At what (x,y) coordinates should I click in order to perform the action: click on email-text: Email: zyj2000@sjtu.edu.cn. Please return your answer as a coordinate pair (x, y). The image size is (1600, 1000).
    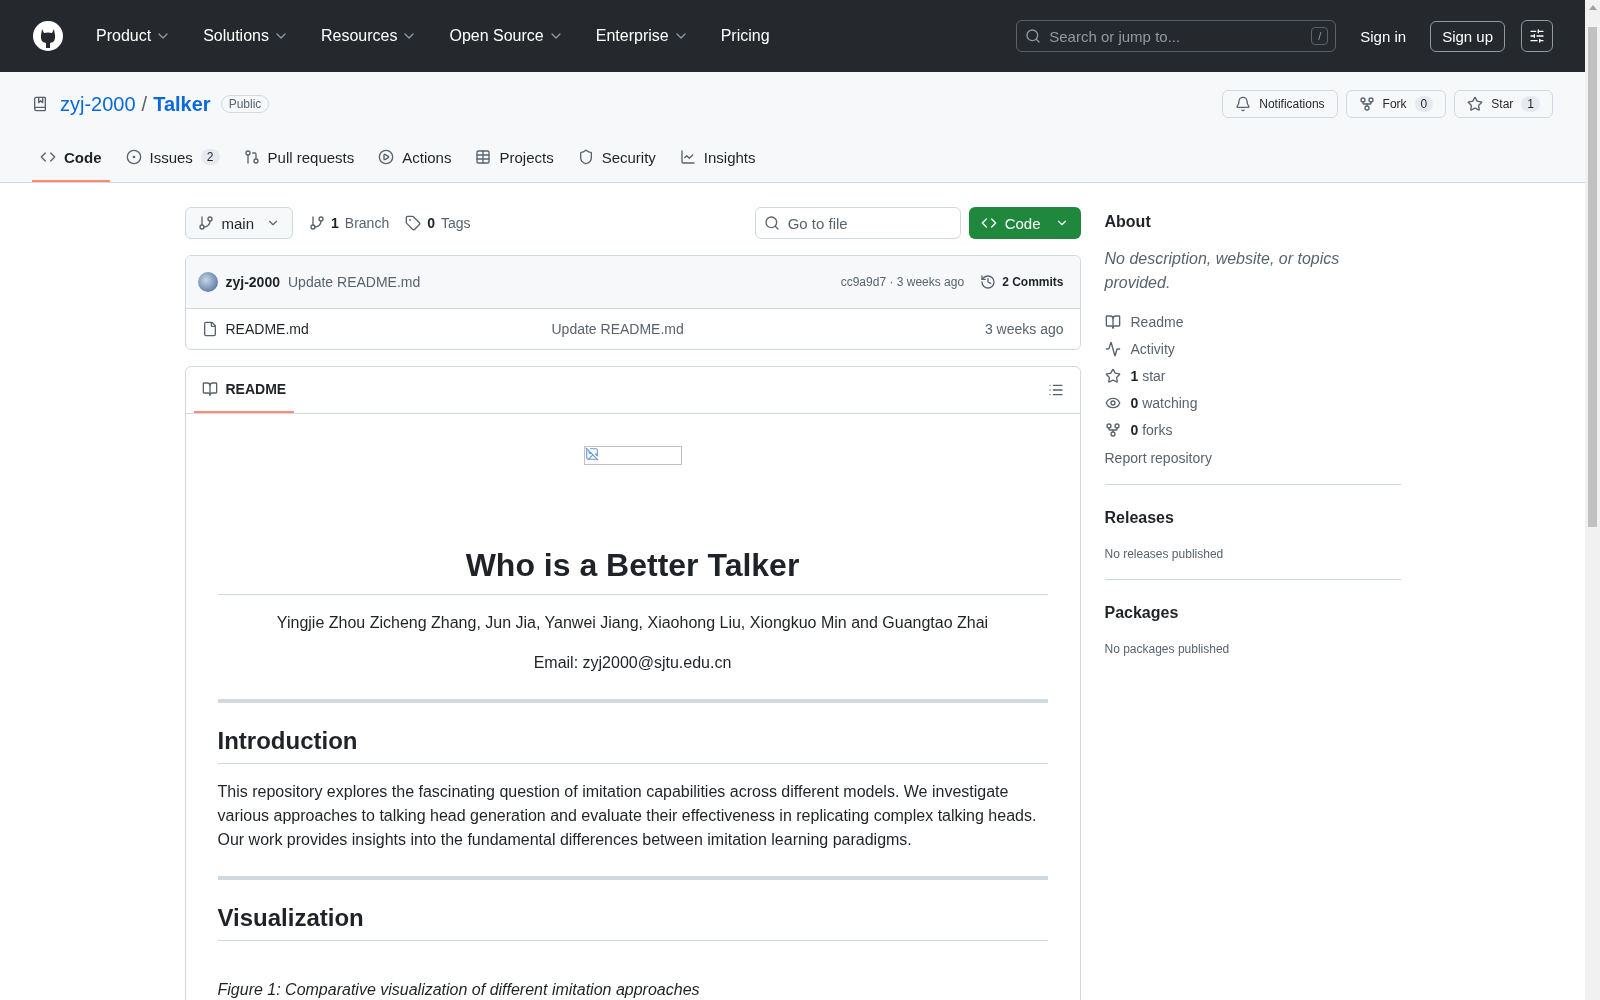
    Looking at the image, I should click on (632, 663).